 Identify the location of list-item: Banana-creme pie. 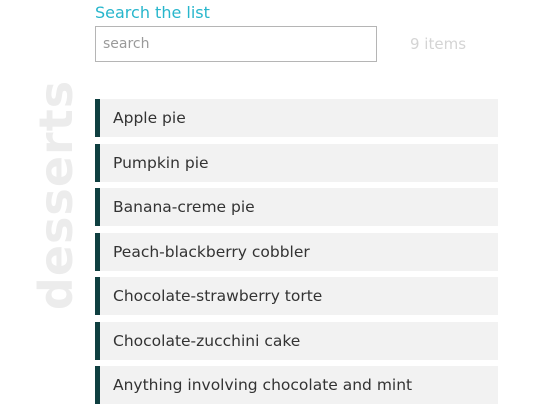
(296, 207).